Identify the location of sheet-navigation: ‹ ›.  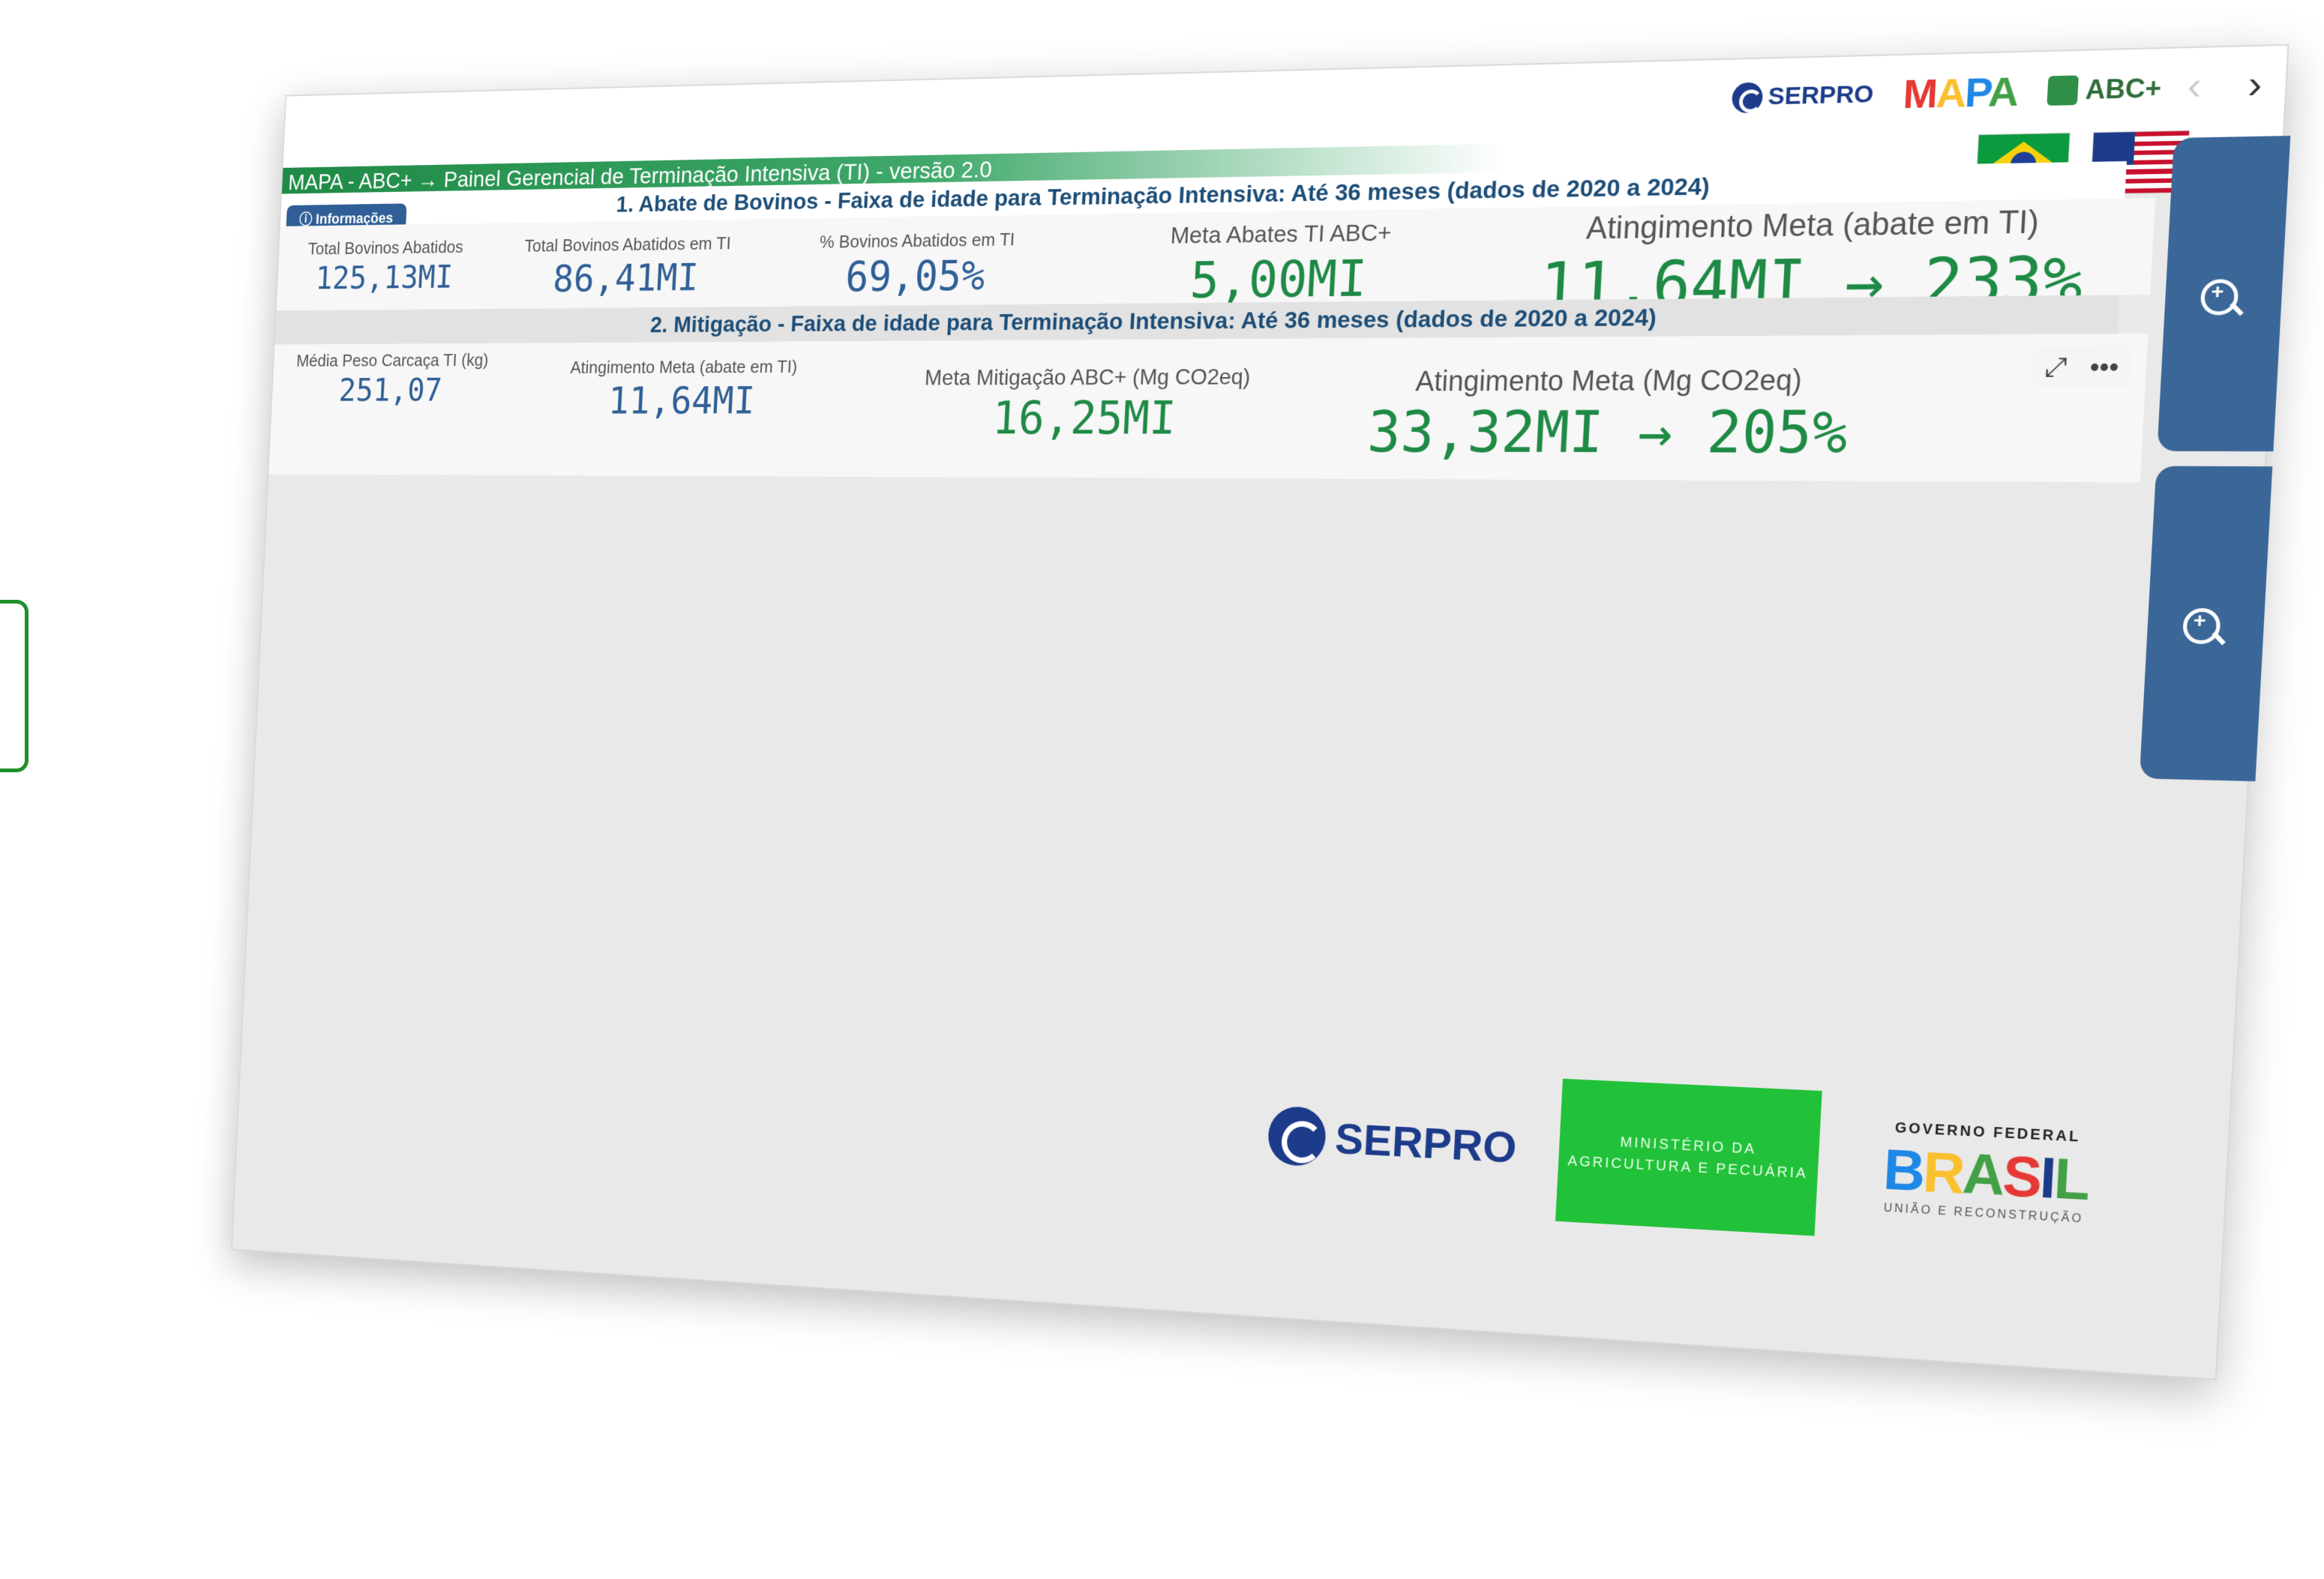
(2224, 85).